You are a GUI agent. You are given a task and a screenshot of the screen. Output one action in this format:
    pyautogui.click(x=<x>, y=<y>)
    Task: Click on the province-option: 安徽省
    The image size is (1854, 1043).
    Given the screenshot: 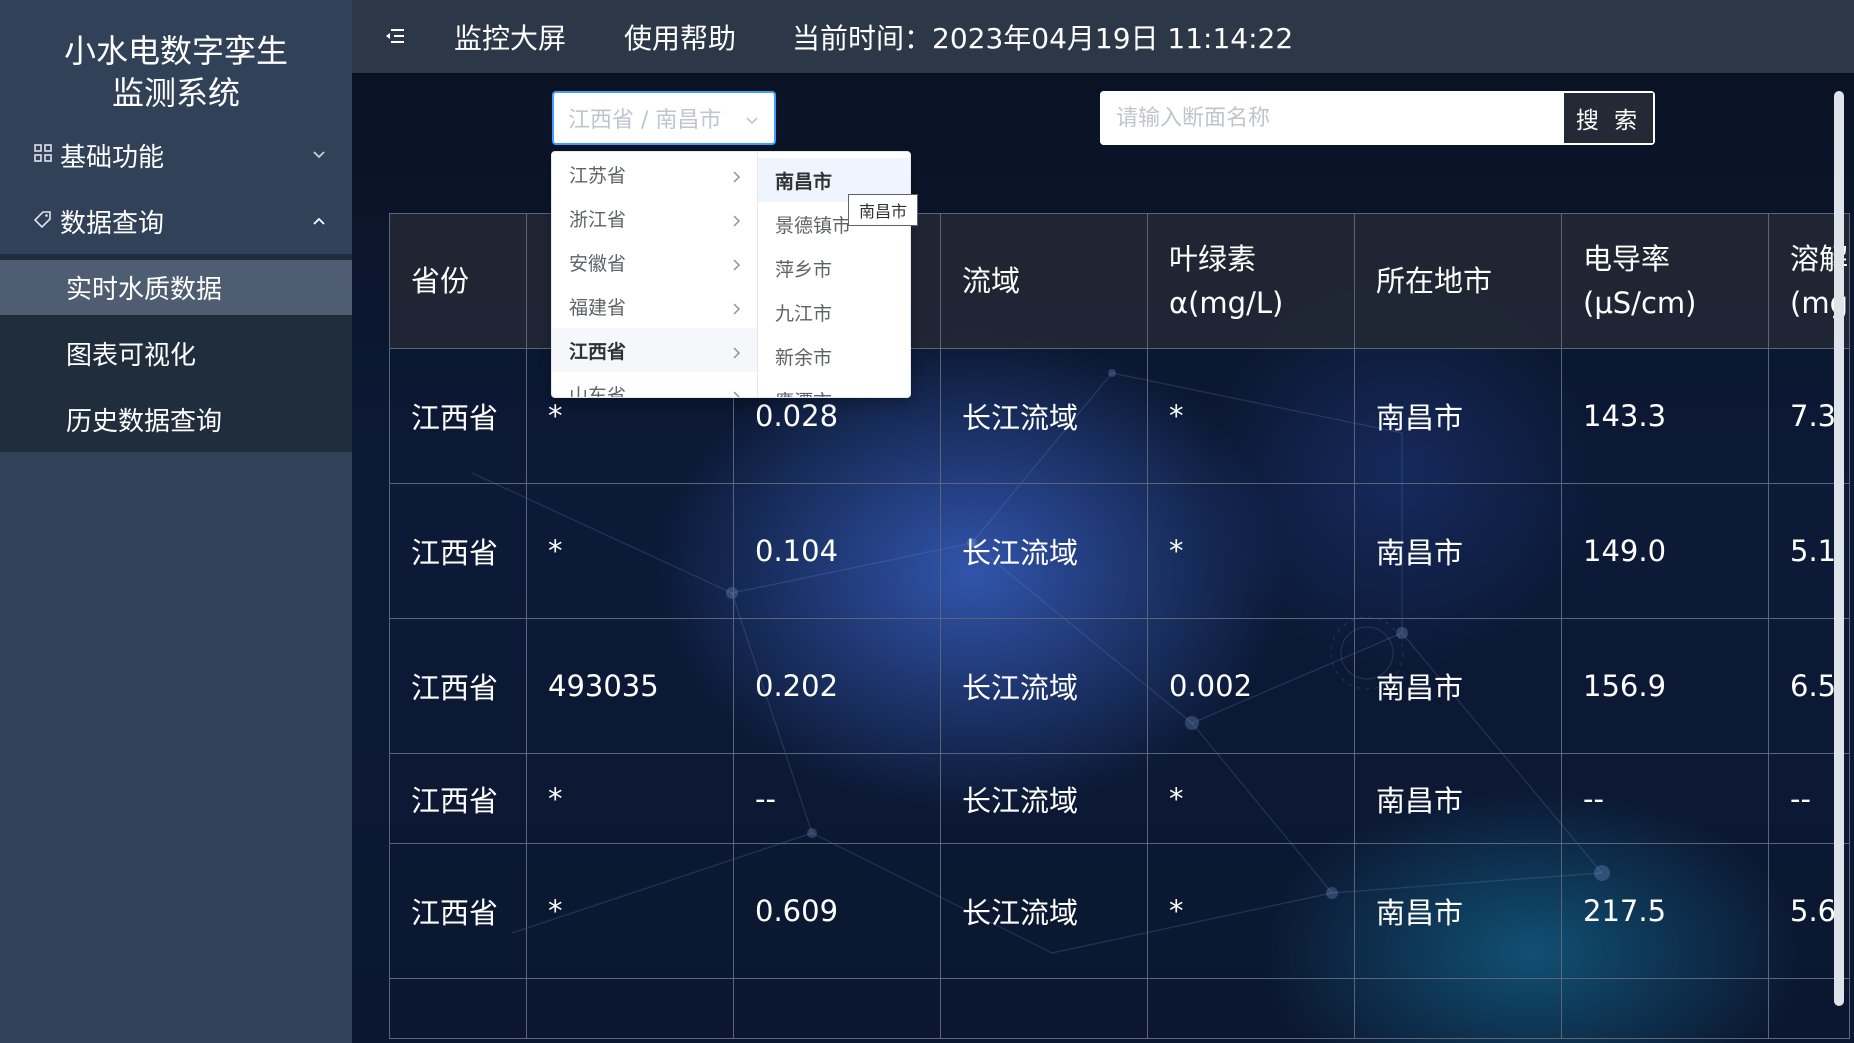 What is the action you would take?
    pyautogui.click(x=654, y=262)
    